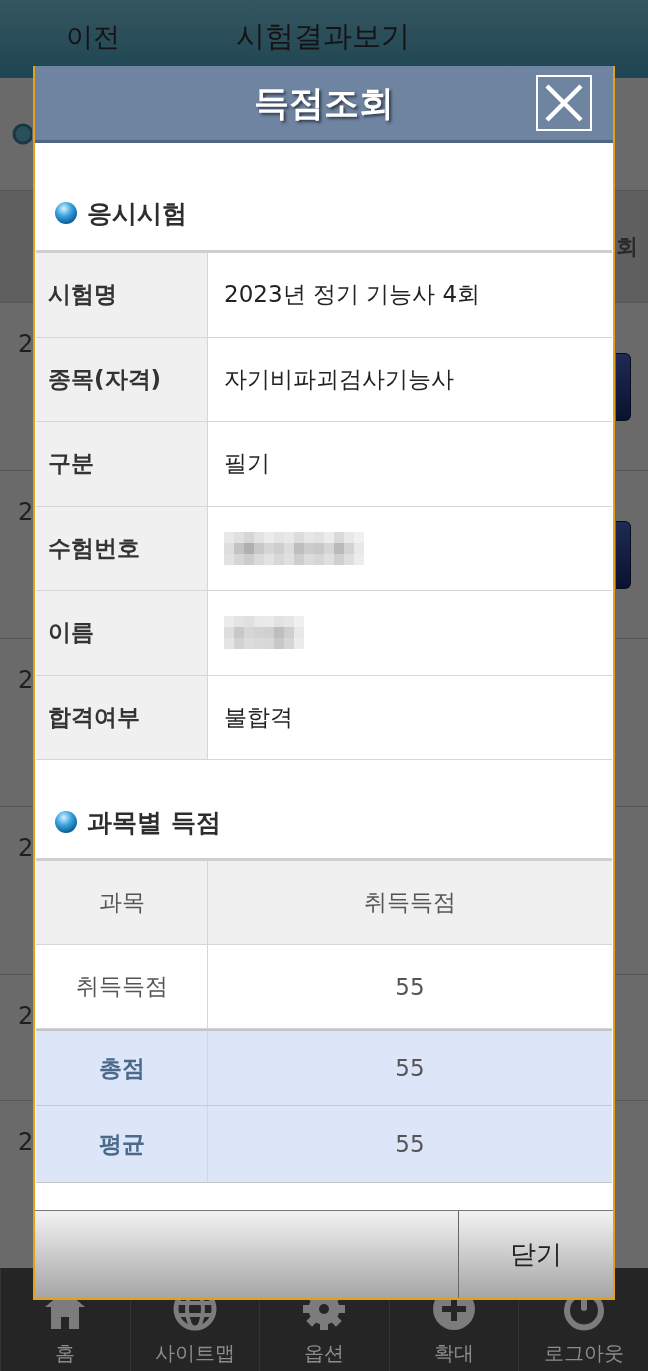 Image resolution: width=648 pixels, height=1371 pixels. Describe the element at coordinates (258, 717) in the screenshot. I see `row-value: 불합격` at that location.